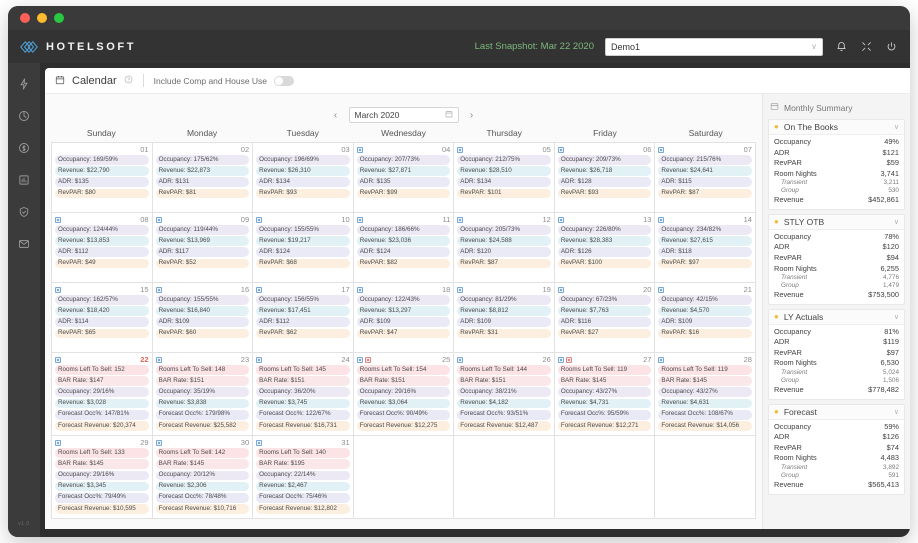 This screenshot has width=918, height=543. What do you see at coordinates (866, 47) in the screenshot?
I see `expand-icon` at bounding box center [866, 47].